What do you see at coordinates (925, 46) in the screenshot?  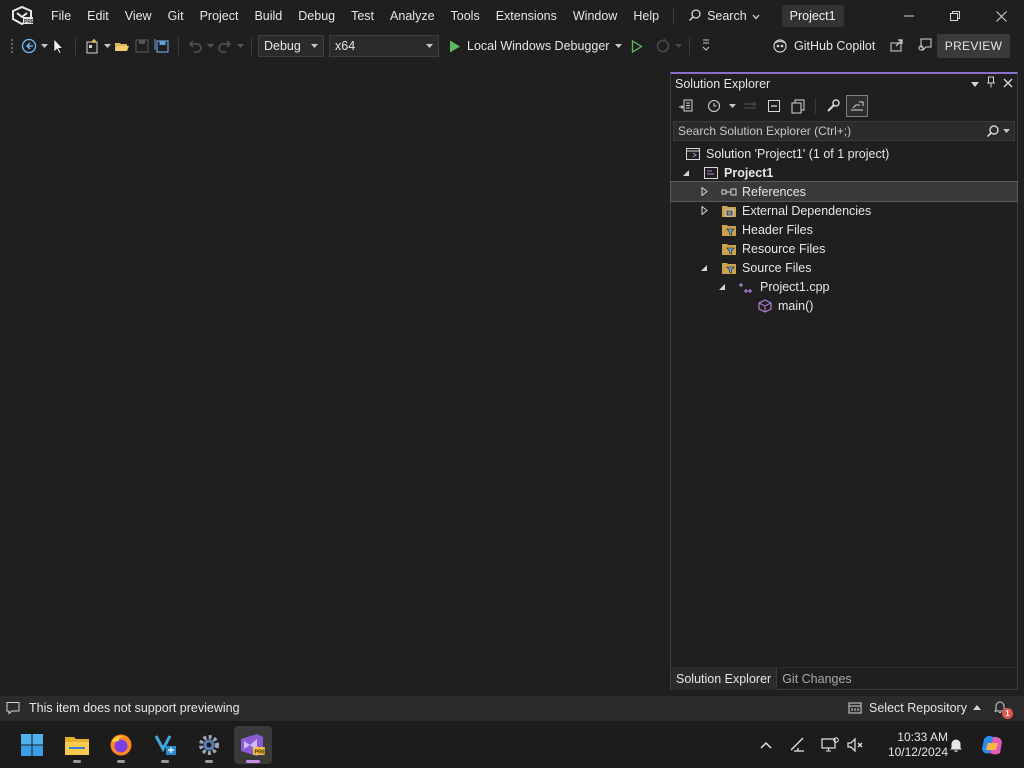 I see `feedback-icon` at bounding box center [925, 46].